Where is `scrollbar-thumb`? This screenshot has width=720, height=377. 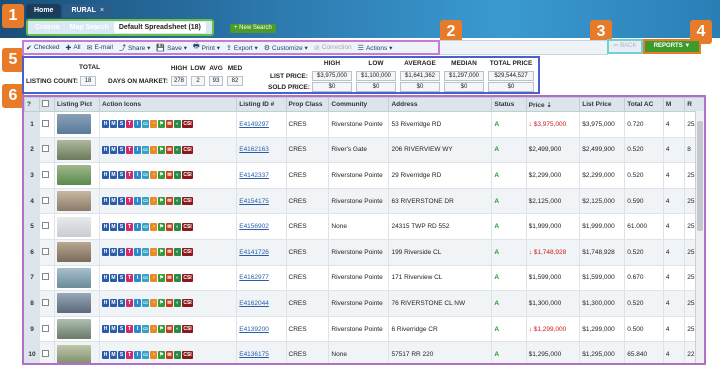 scrollbar-thumb is located at coordinates (700, 176).